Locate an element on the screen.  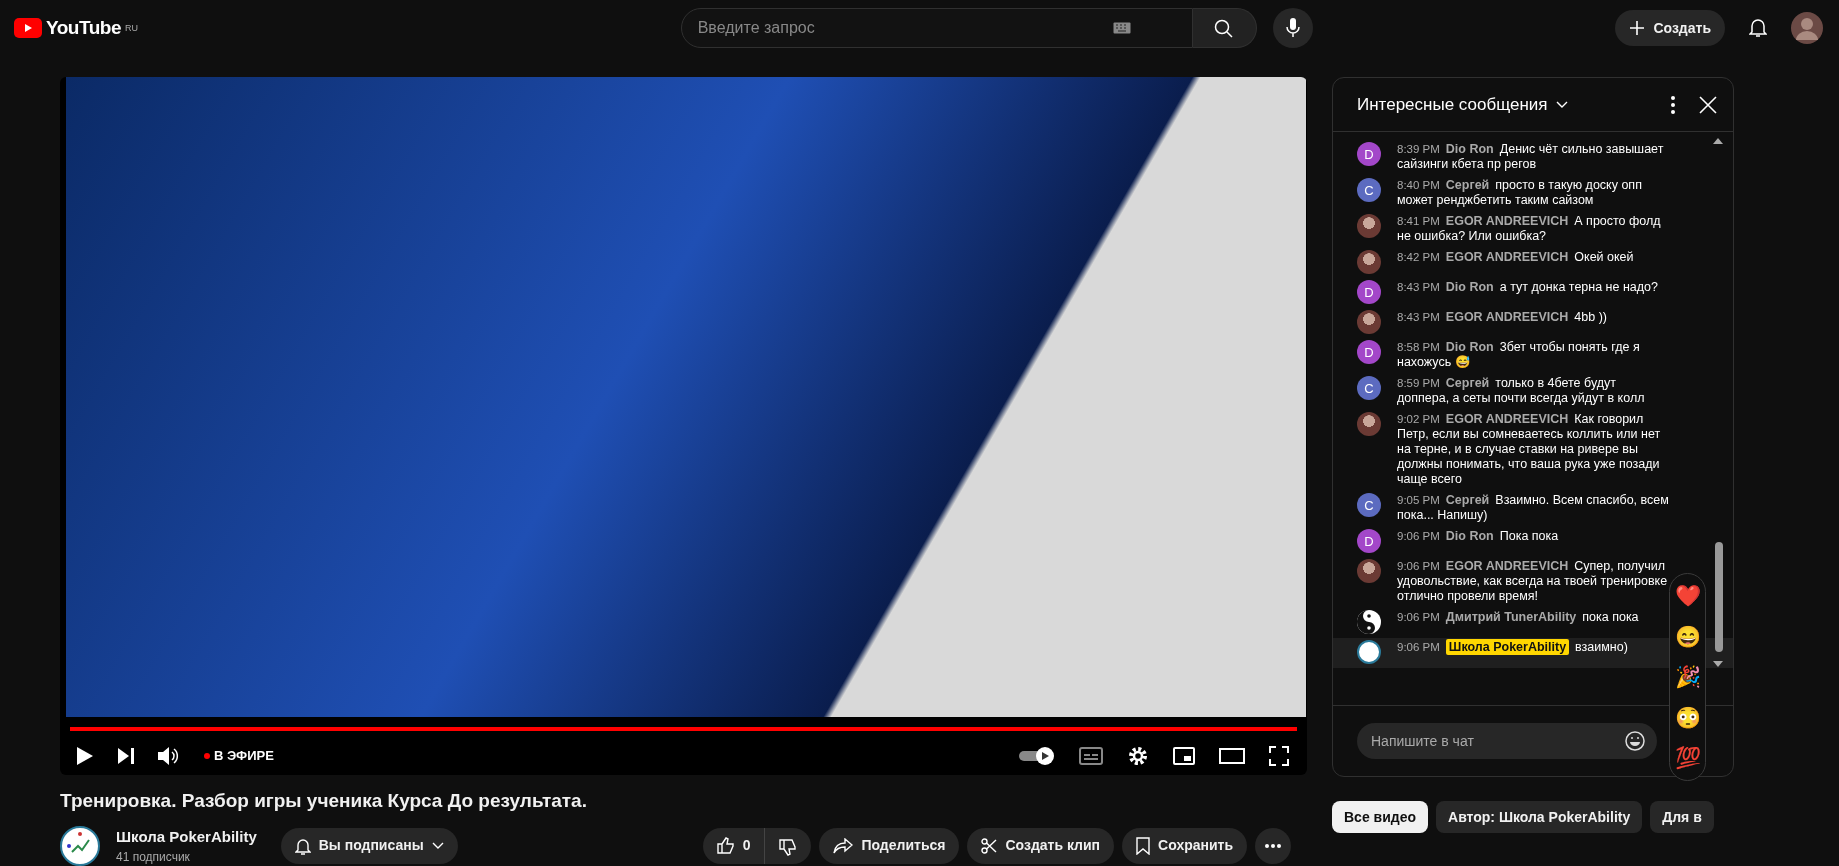
chat-mode-dropdown: Интересные сообщения is located at coordinates (1462, 104).